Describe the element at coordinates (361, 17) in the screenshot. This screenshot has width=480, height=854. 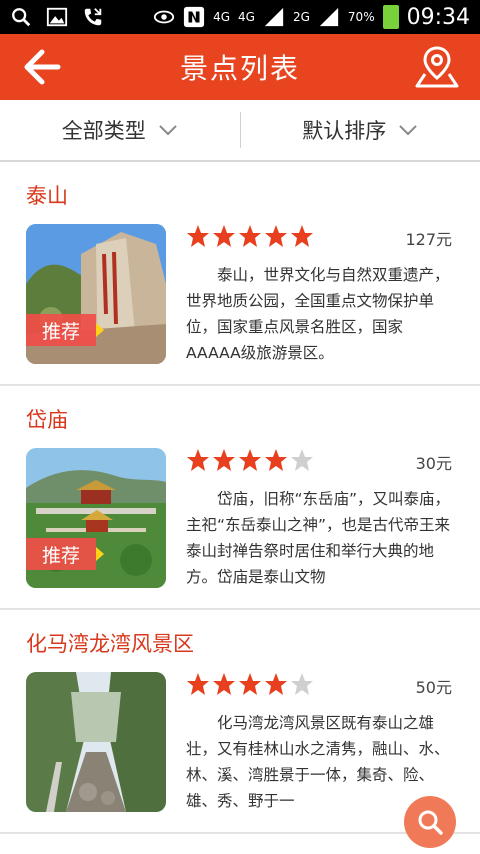
I see `battery-percent: 70%` at that location.